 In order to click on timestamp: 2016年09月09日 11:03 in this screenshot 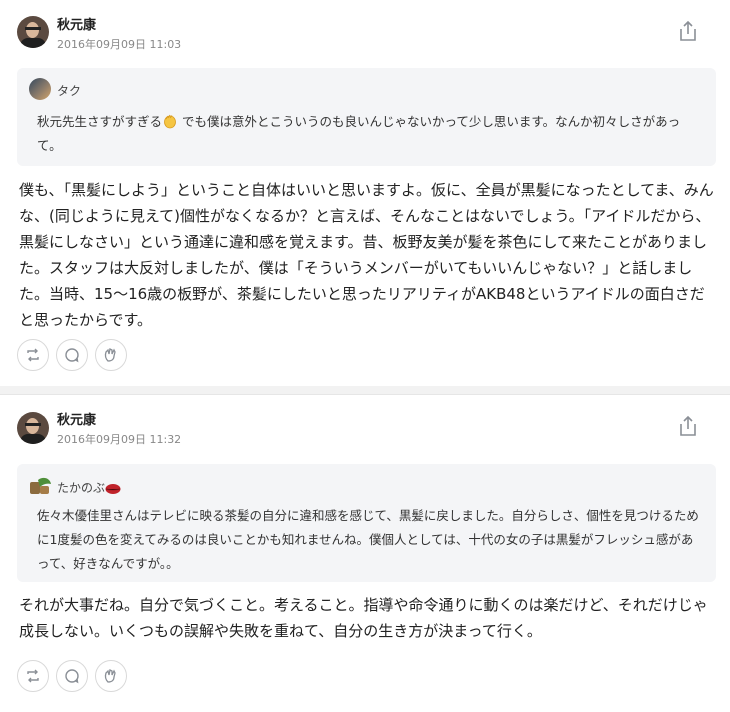, I will do `click(119, 44)`.